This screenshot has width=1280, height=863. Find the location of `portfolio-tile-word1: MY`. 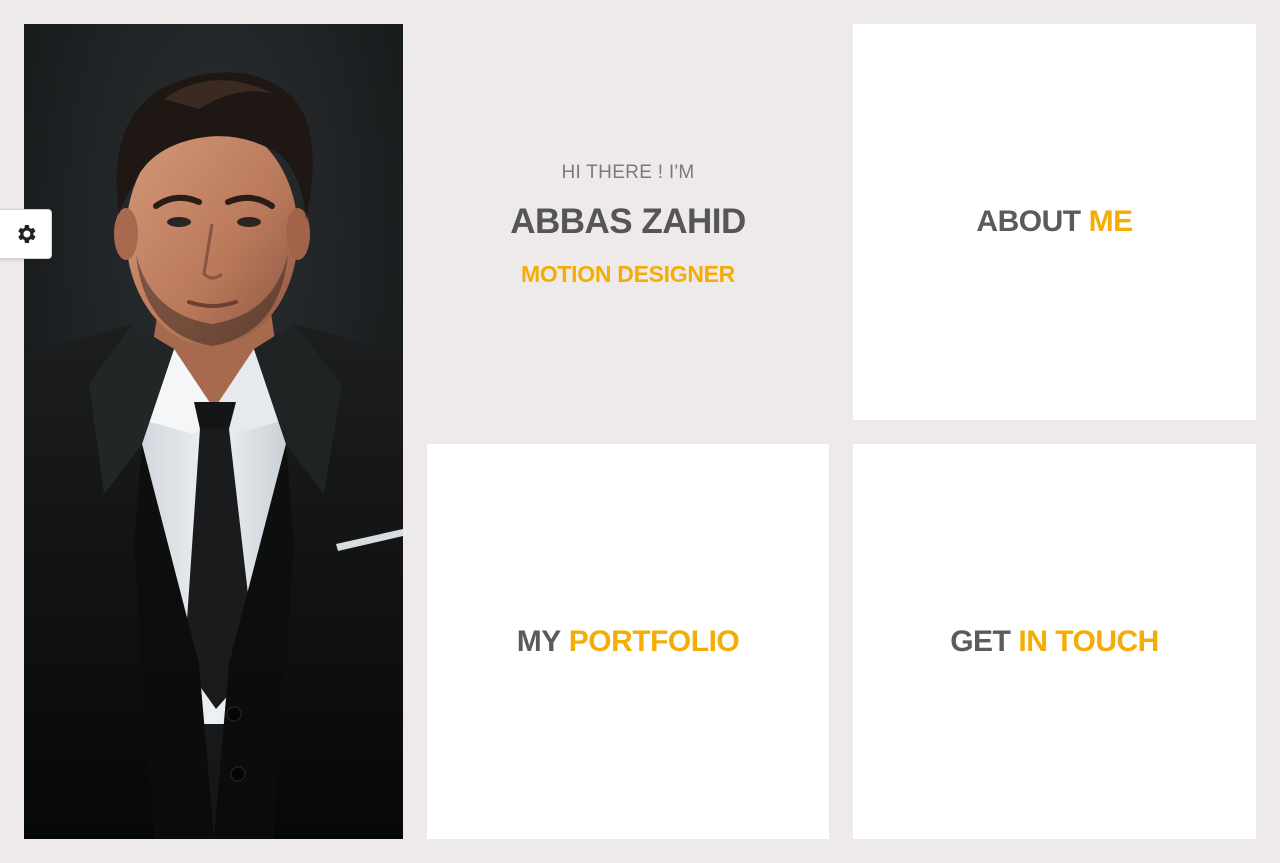

portfolio-tile-word1: MY is located at coordinates (539, 641).